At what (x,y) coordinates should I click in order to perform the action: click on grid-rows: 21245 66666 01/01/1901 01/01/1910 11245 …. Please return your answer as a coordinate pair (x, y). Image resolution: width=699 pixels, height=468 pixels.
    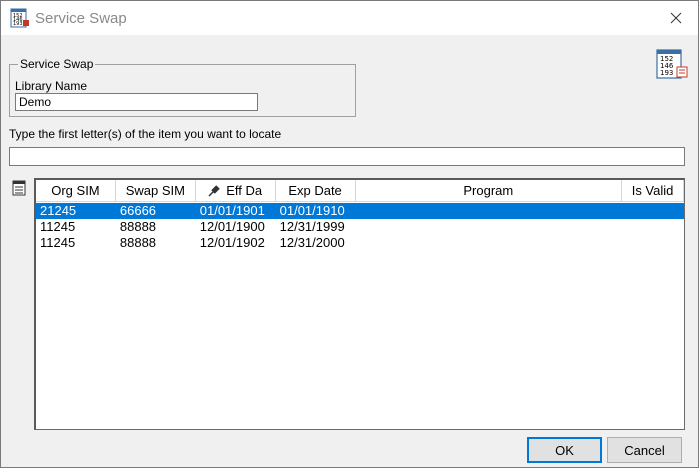
    Looking at the image, I should click on (360, 227).